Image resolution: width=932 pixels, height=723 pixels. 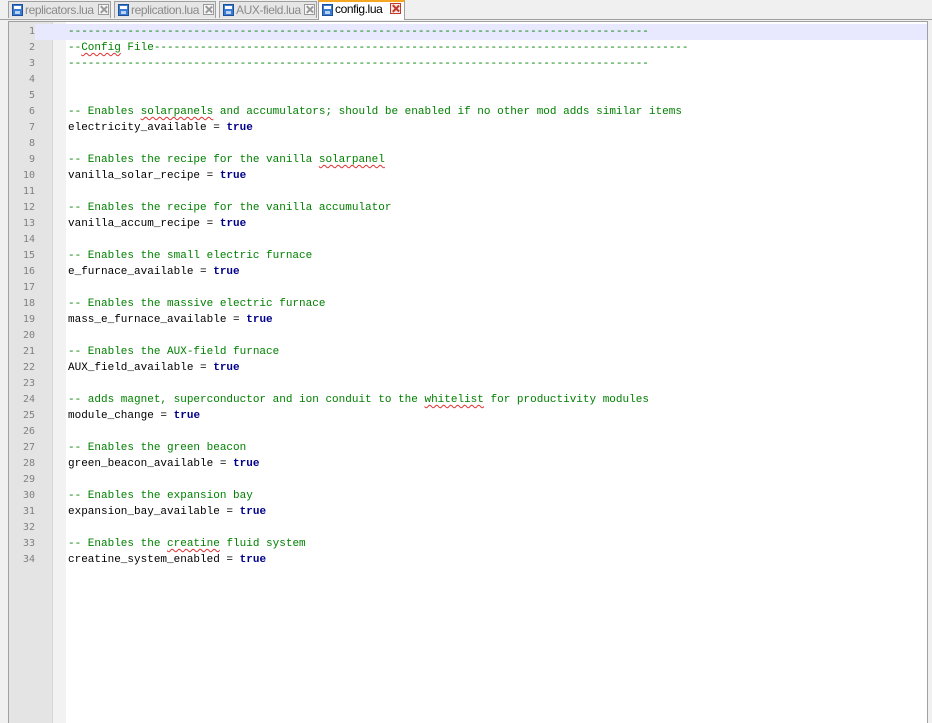 I want to click on misspelled-word: whitelist, so click(x=454, y=400).